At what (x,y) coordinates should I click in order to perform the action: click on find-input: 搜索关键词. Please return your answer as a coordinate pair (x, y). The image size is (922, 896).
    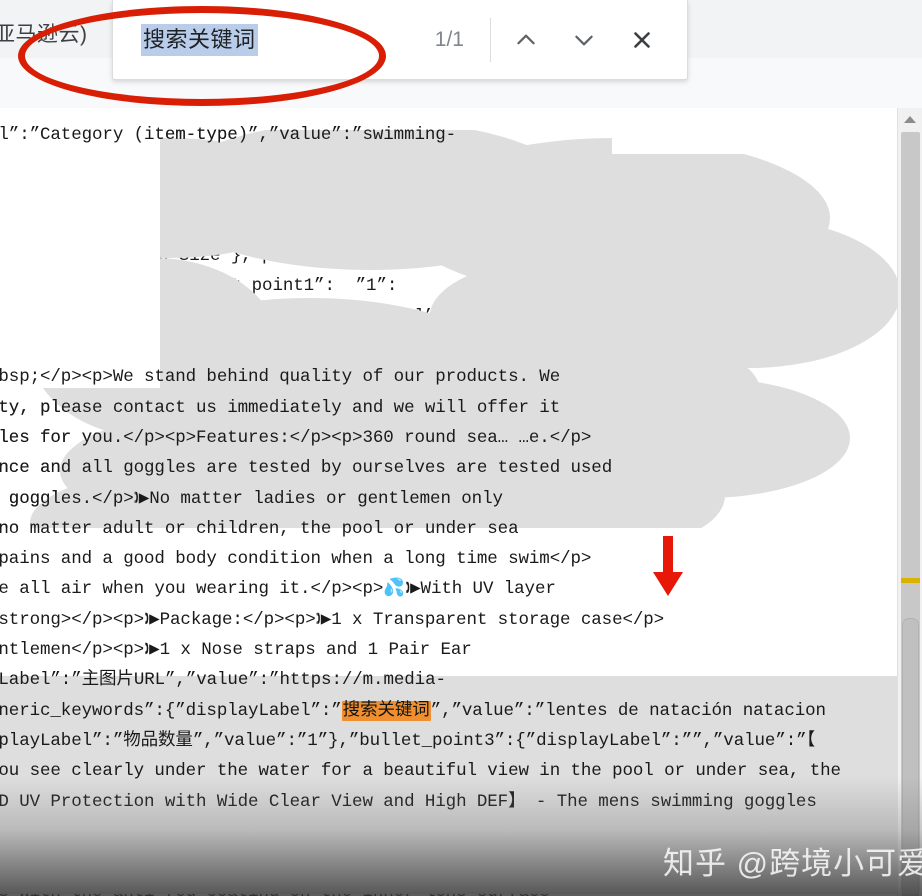
    Looking at the image, I should click on (199, 39).